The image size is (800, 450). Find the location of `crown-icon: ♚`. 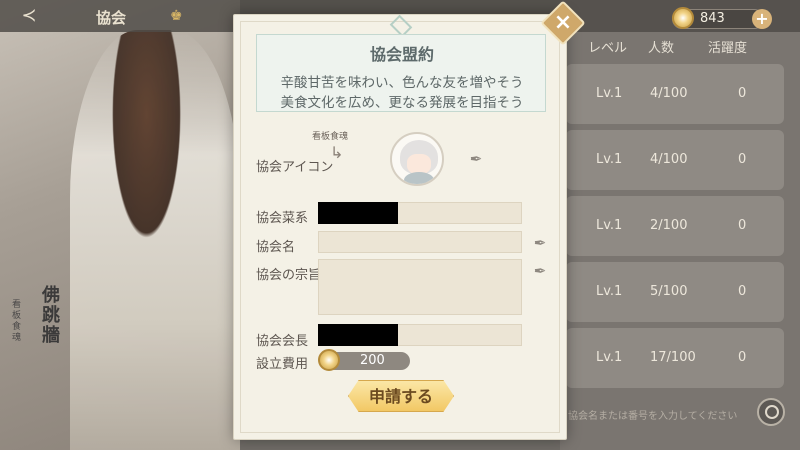

crown-icon: ♚ is located at coordinates (176, 16).